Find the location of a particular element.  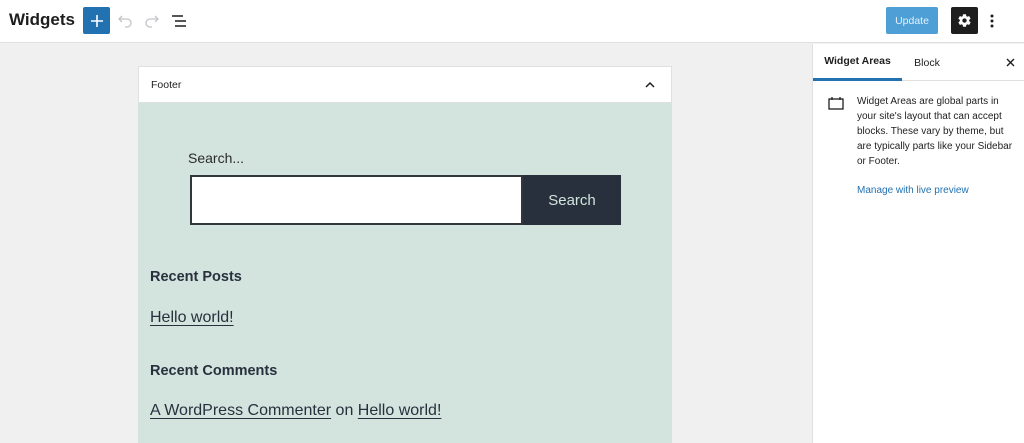

close-sidebar-button is located at coordinates (1010, 62).